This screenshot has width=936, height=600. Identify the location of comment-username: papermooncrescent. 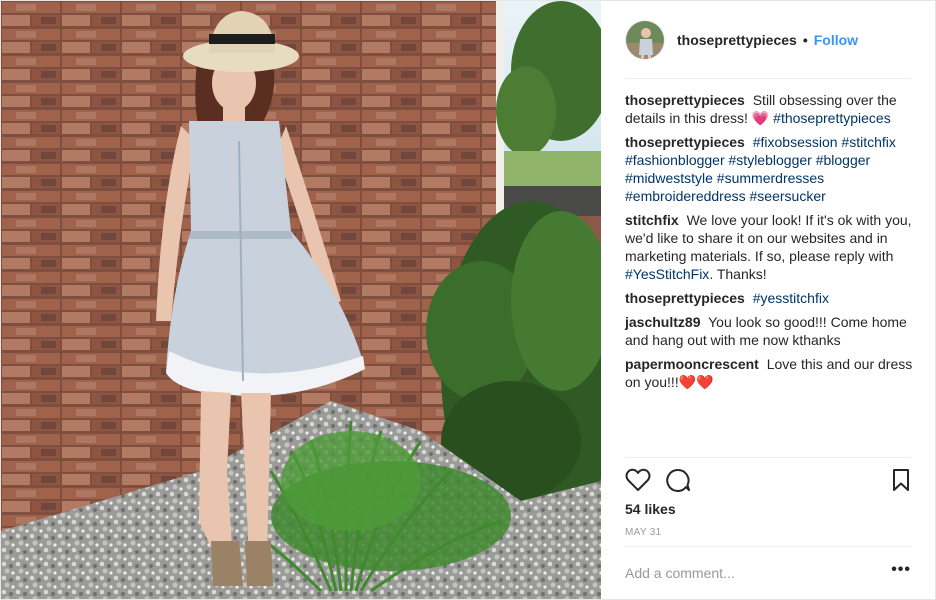
(692, 364).